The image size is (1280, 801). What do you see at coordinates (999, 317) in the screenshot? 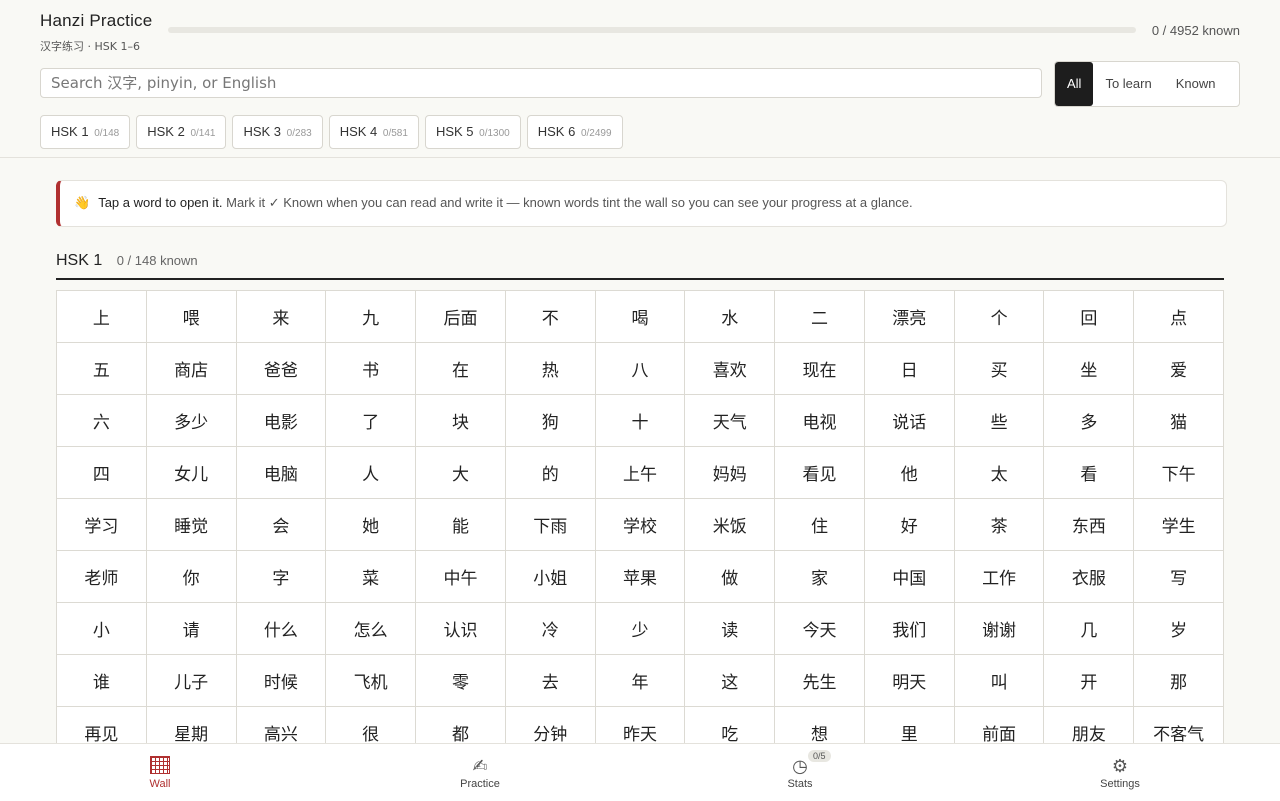
I see `word-cell: 个` at bounding box center [999, 317].